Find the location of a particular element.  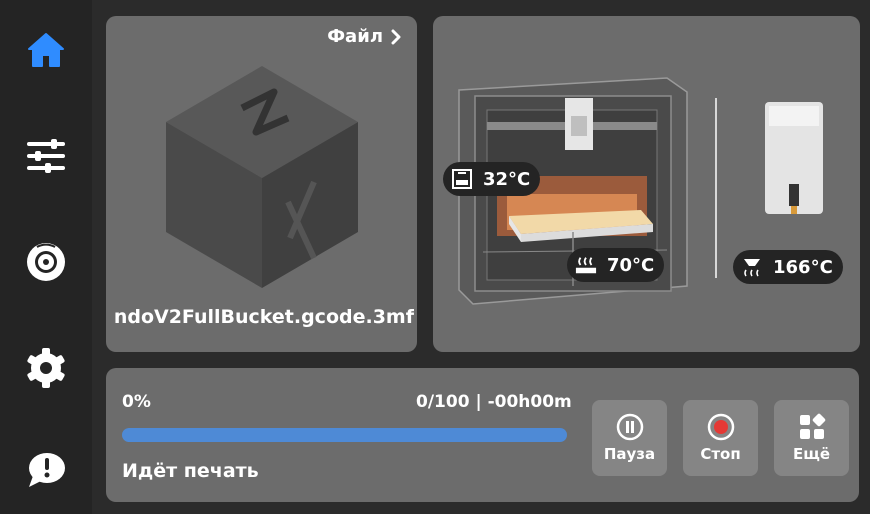

nozzle-temp-badge: 166°C is located at coordinates (788, 267).